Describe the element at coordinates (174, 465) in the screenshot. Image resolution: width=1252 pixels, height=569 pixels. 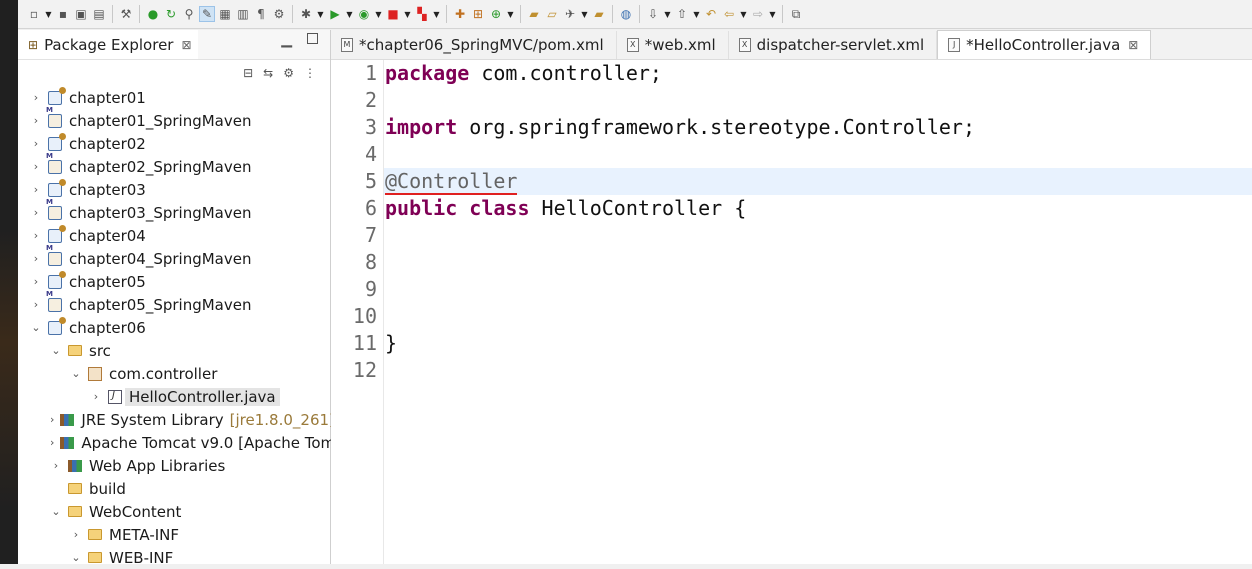
I see `tree-item: › Web App Libraries` at that location.